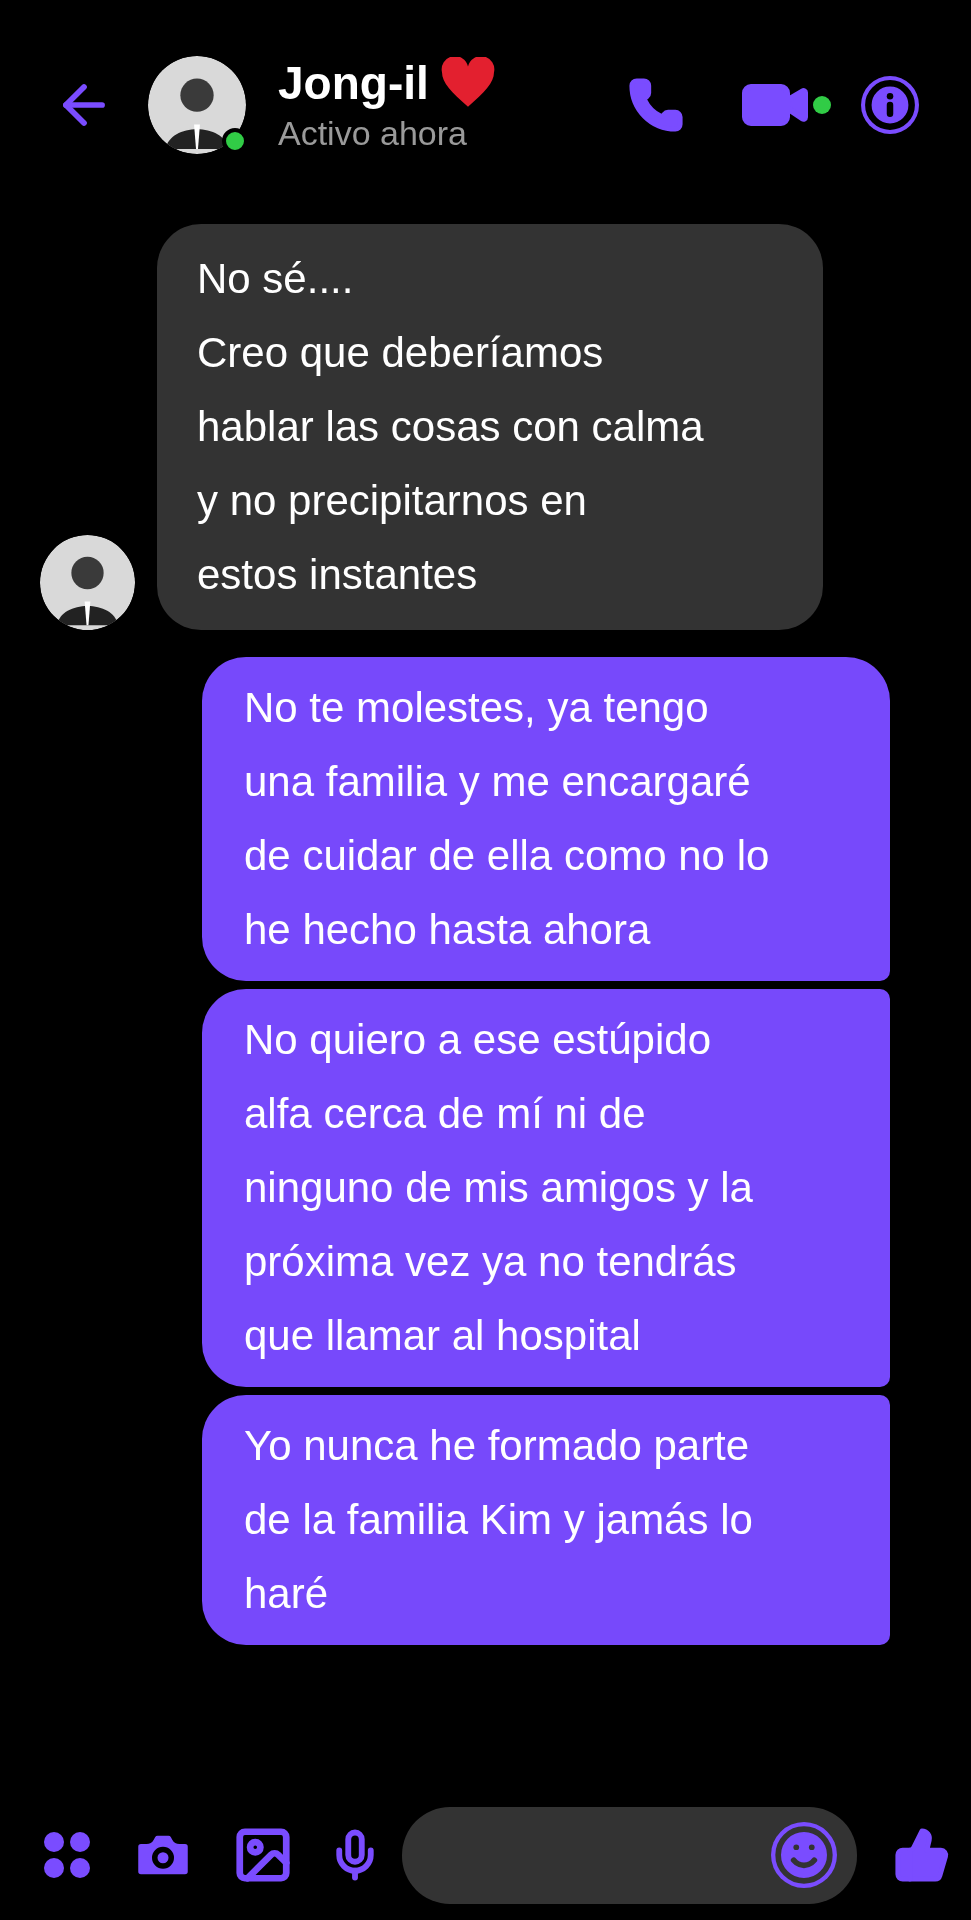 The width and height of the screenshot is (971, 1920). I want to click on menu-button, so click(67, 1855).